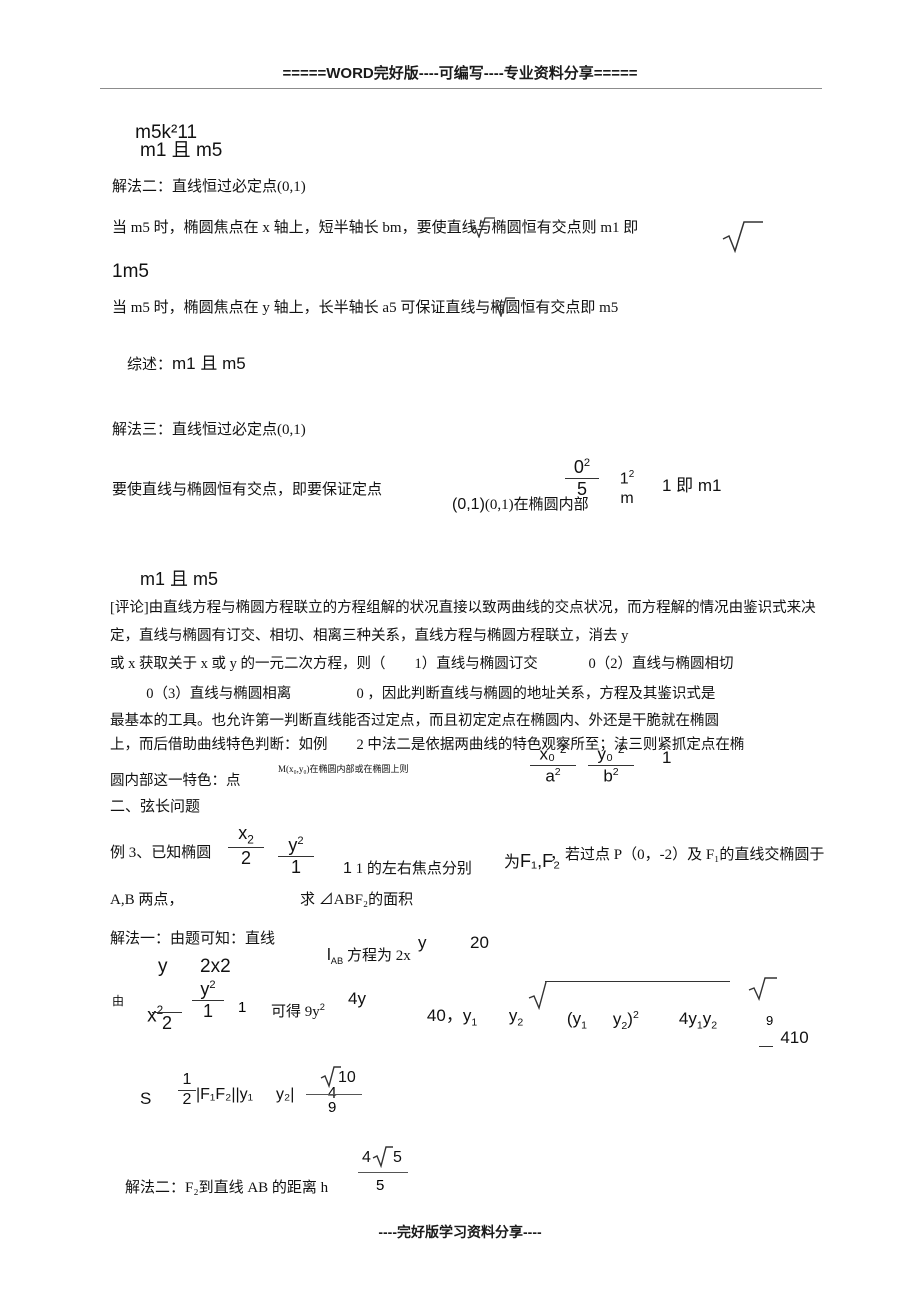  I want to click on example3-lead: 例 3、已知椭圆, so click(161, 853).